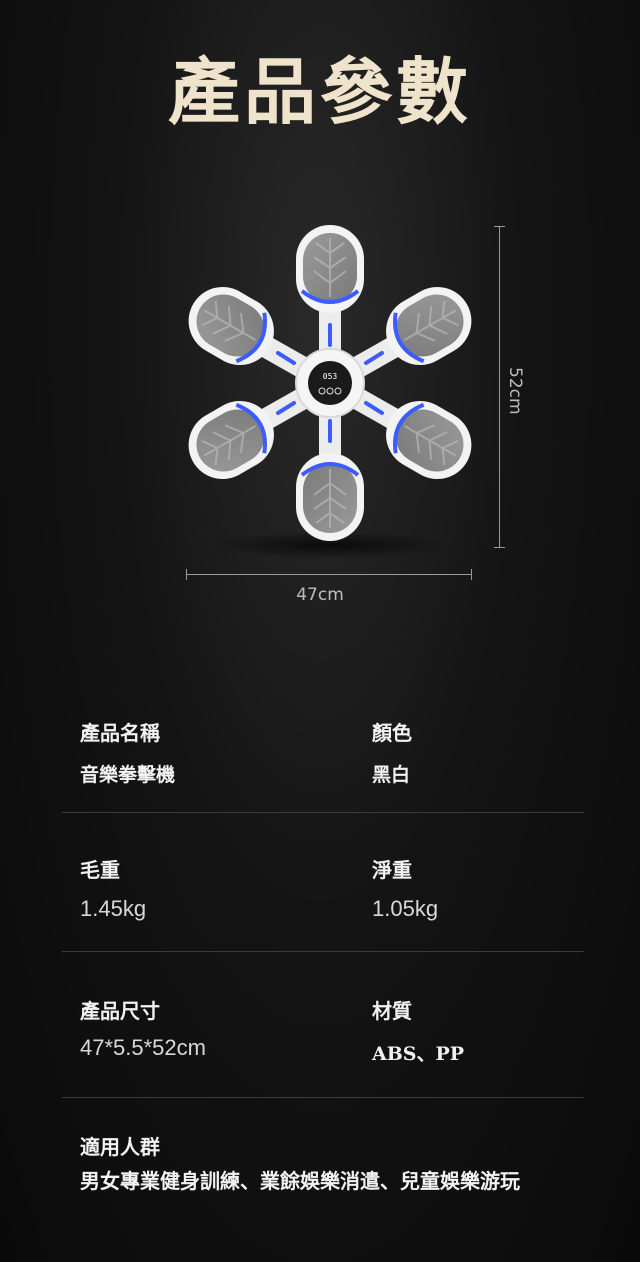 This screenshot has height=1262, width=640. I want to click on usage-value: 男女專業健身訓練、業餘娛樂消遣、兒童娛樂游玩, so click(300, 1181).